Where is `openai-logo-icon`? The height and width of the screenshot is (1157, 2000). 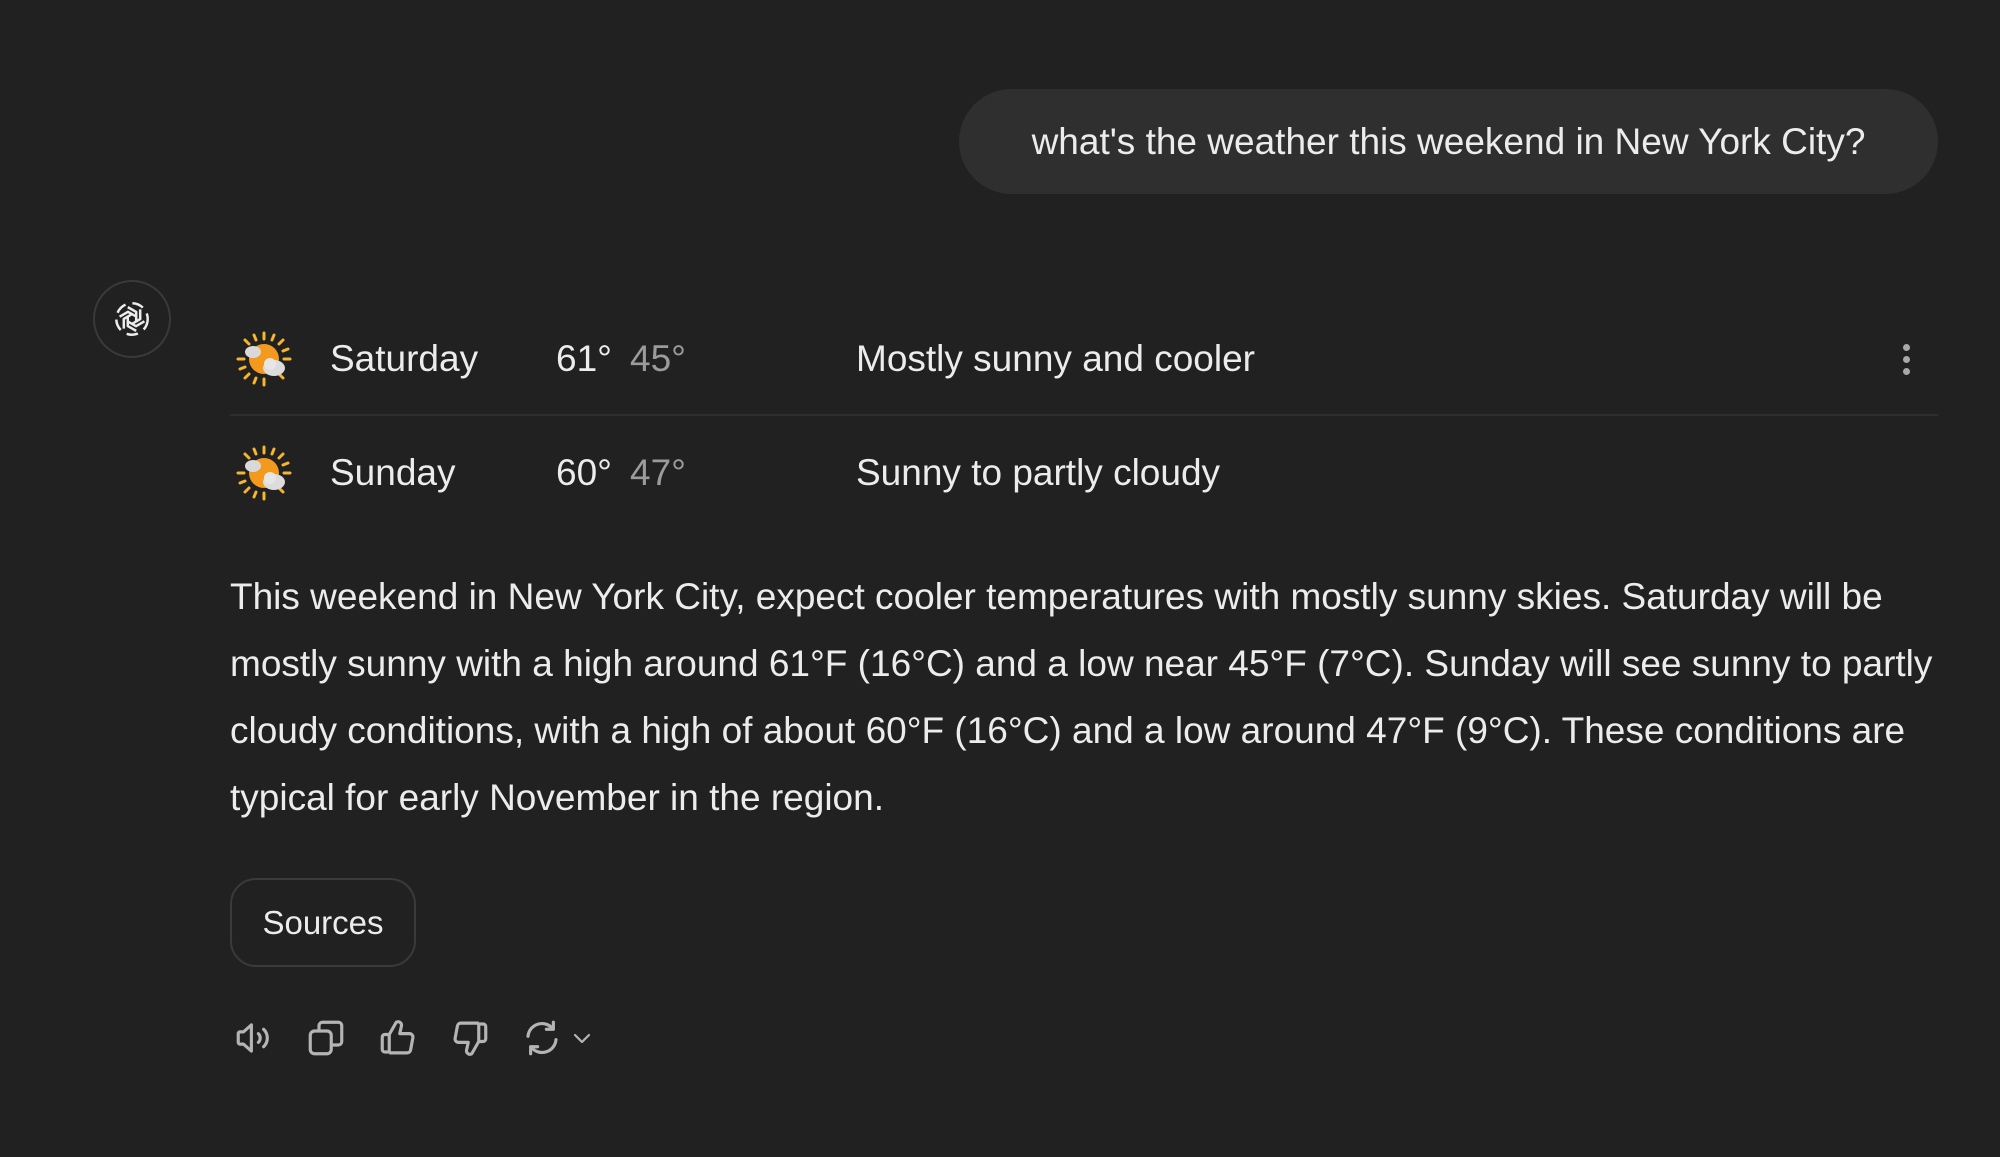 openai-logo-icon is located at coordinates (132, 319).